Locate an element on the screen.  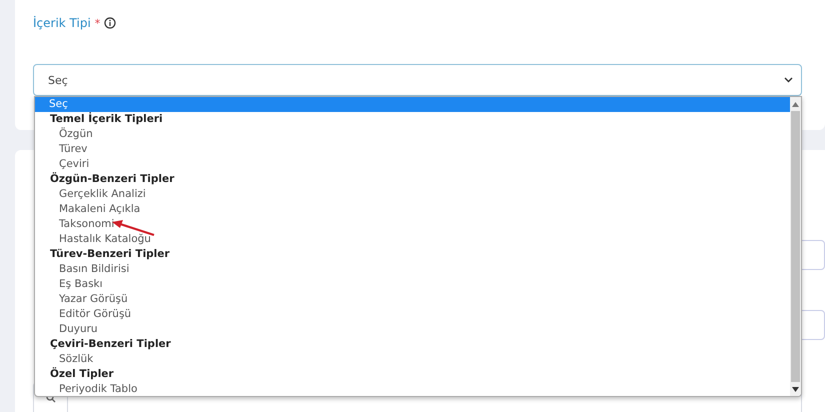
scroll-thumb is located at coordinates (795, 246).